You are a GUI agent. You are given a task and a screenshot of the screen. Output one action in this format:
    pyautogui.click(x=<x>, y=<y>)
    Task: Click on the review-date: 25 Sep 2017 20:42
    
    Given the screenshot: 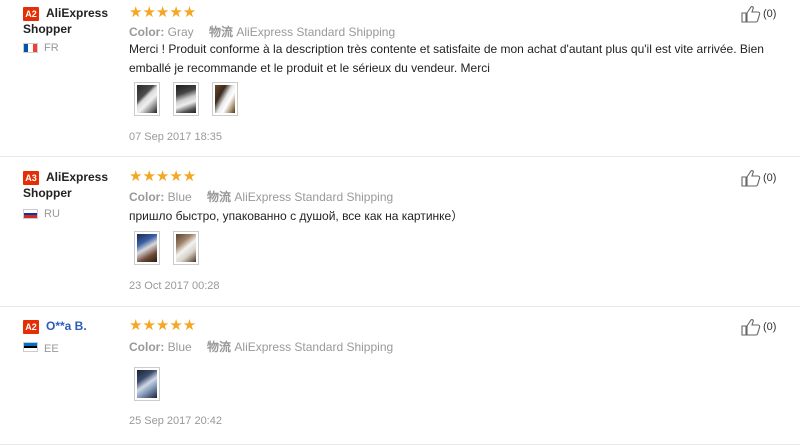 What is the action you would take?
    pyautogui.click(x=175, y=421)
    